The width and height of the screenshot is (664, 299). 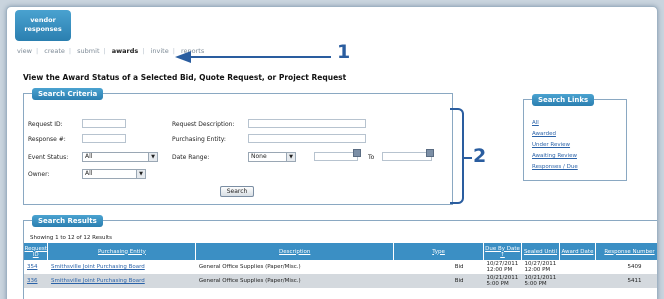 I want to click on event-status-label: Event Status:, so click(x=48, y=157).